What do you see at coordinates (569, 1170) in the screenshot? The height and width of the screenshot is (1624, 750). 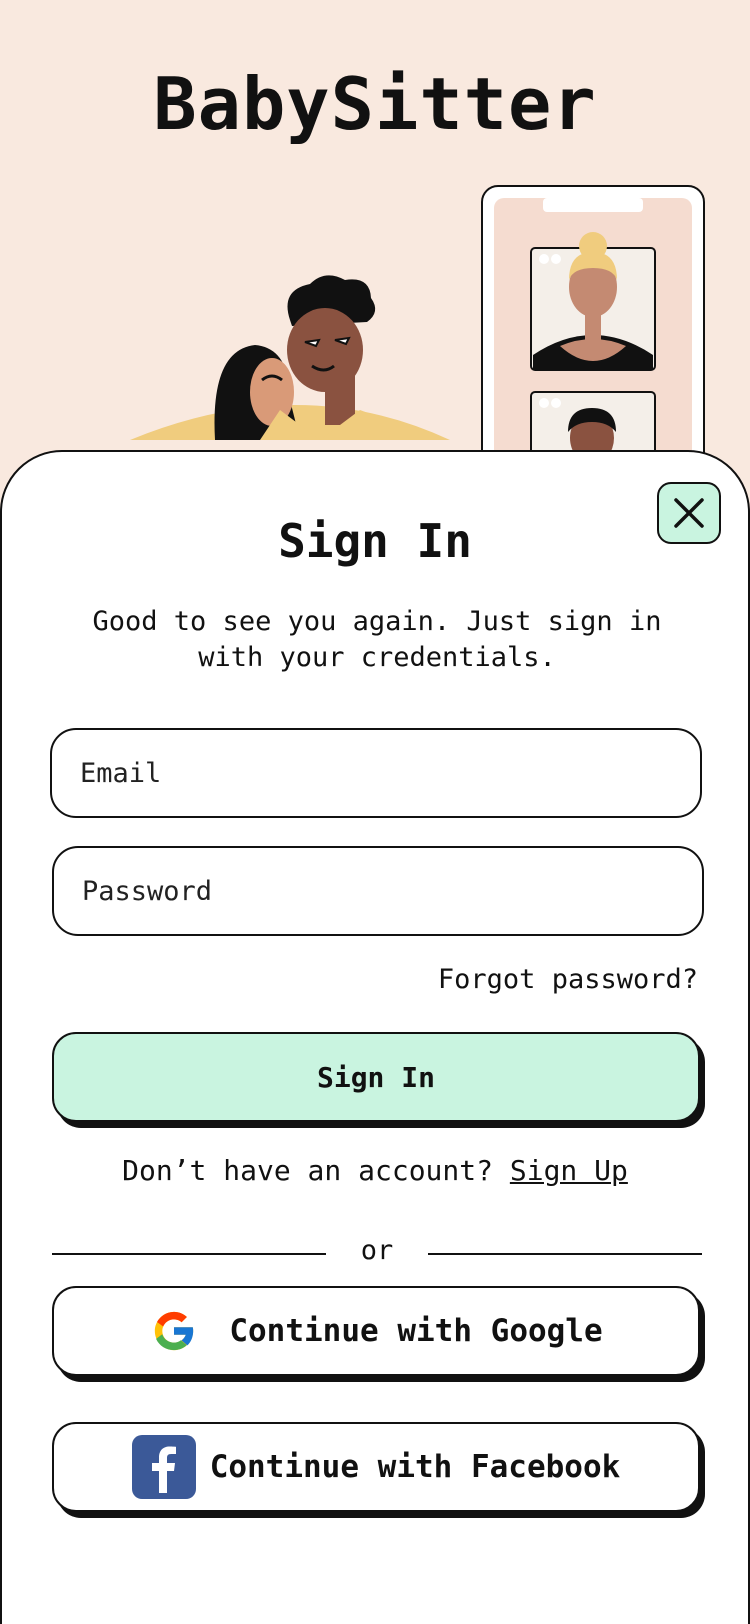 I see `sign-up-link: Sign Up` at bounding box center [569, 1170].